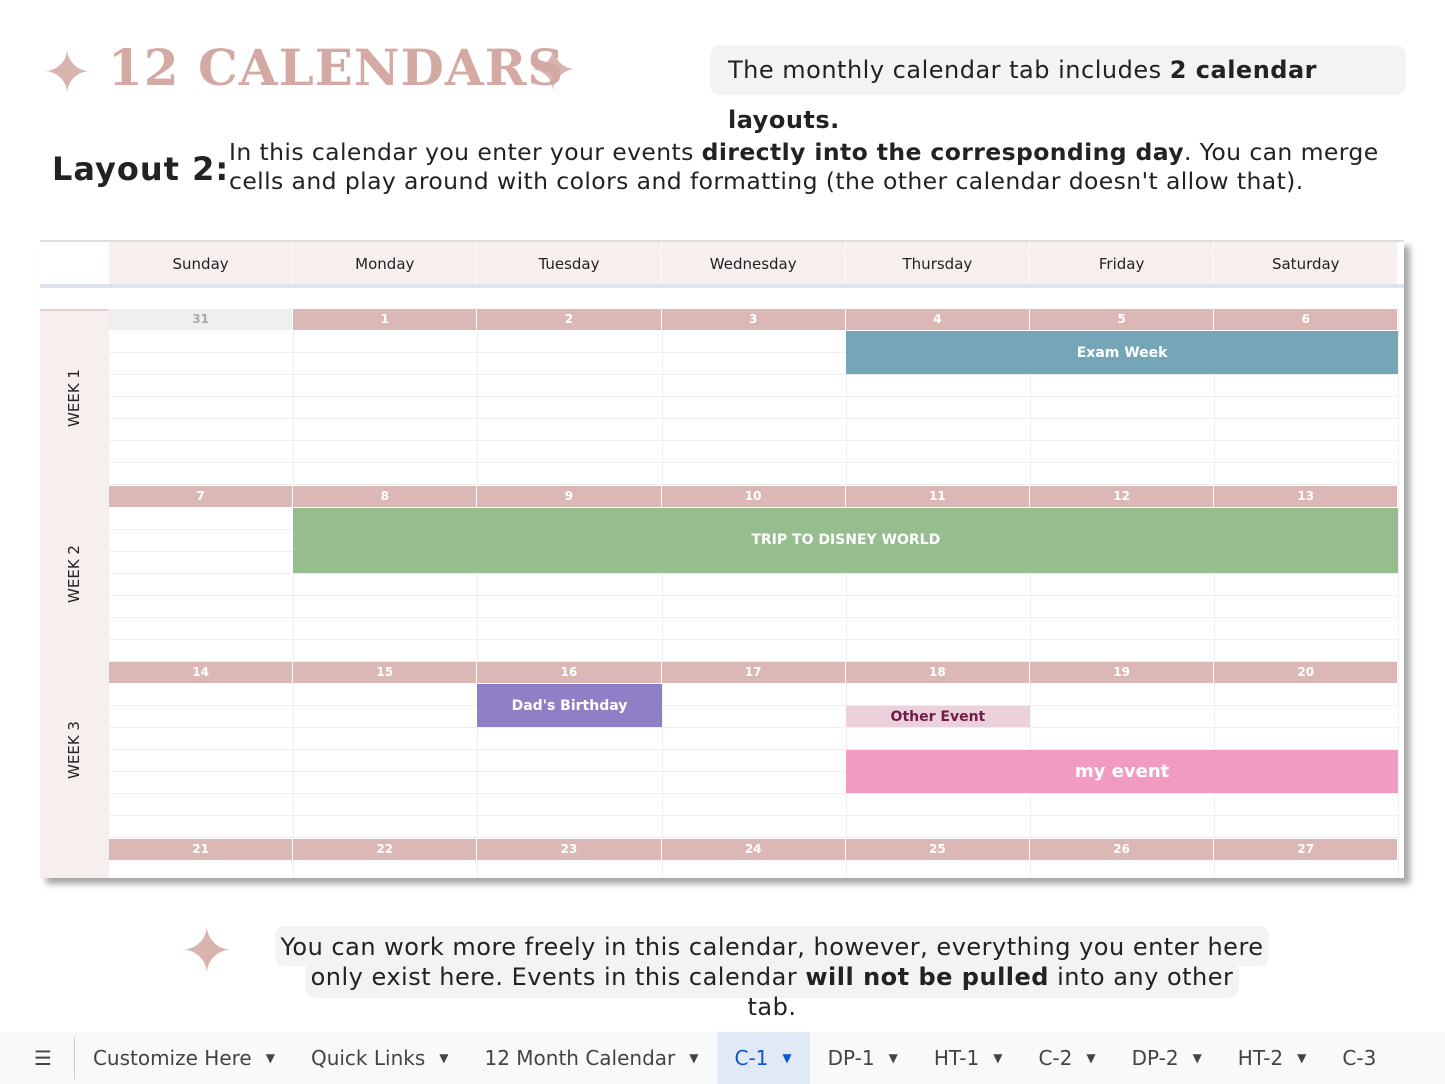 The width and height of the screenshot is (1445, 1084). What do you see at coordinates (201, 263) in the screenshot?
I see `day-header: Sunday` at bounding box center [201, 263].